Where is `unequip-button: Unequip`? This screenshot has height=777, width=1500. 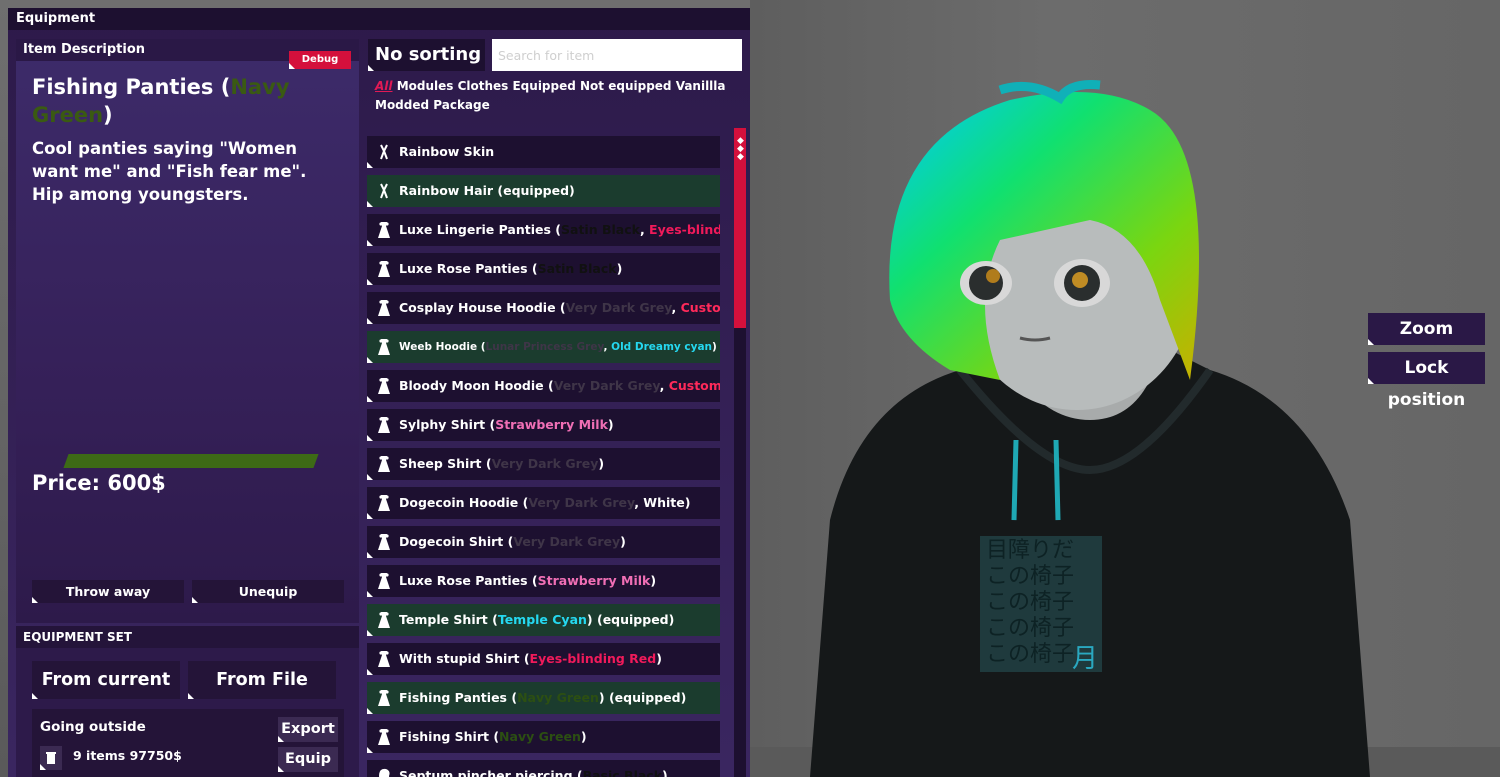 unequip-button: Unequip is located at coordinates (268, 591).